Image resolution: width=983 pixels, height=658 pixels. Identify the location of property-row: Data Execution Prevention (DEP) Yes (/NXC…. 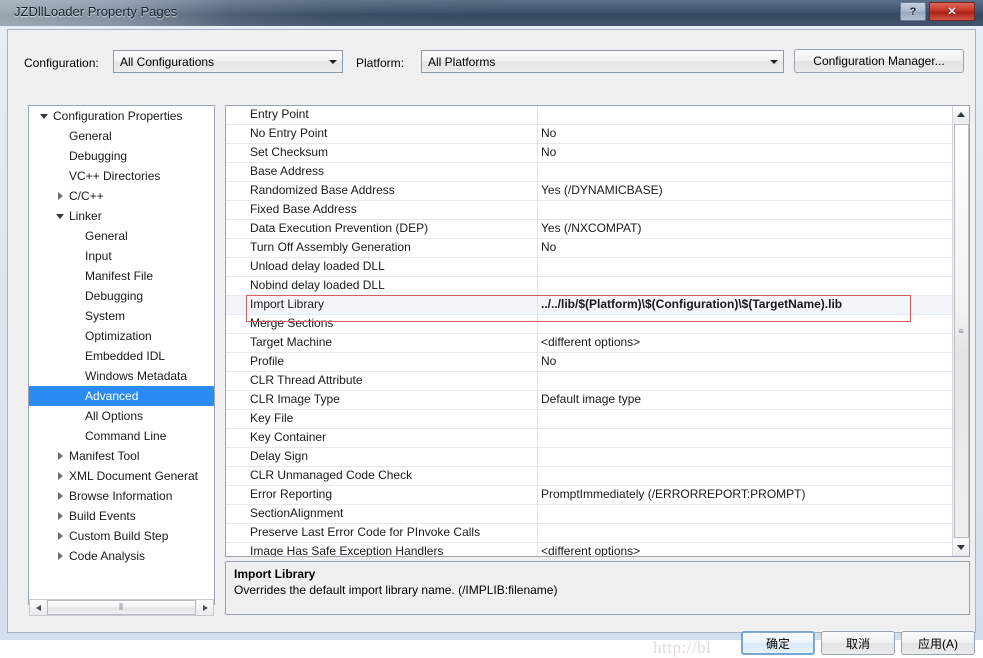
(590, 229).